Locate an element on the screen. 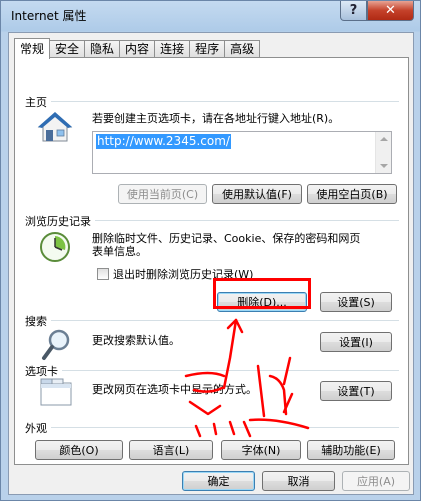 The height and width of the screenshot is (501, 421). window-title: Internet 属性 is located at coordinates (49, 16).